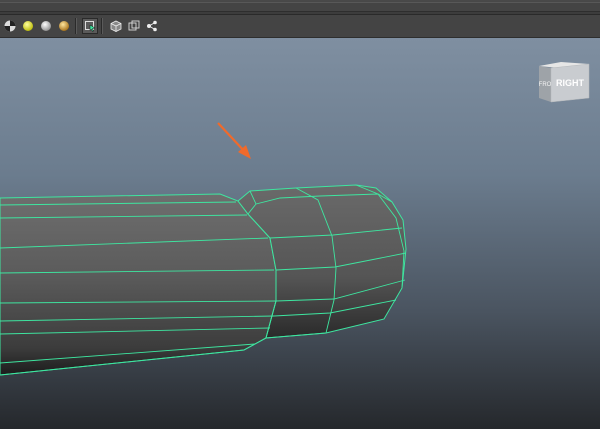 The height and width of the screenshot is (429, 600). What do you see at coordinates (28, 26) in the screenshot?
I see `ambient-light-icon` at bounding box center [28, 26].